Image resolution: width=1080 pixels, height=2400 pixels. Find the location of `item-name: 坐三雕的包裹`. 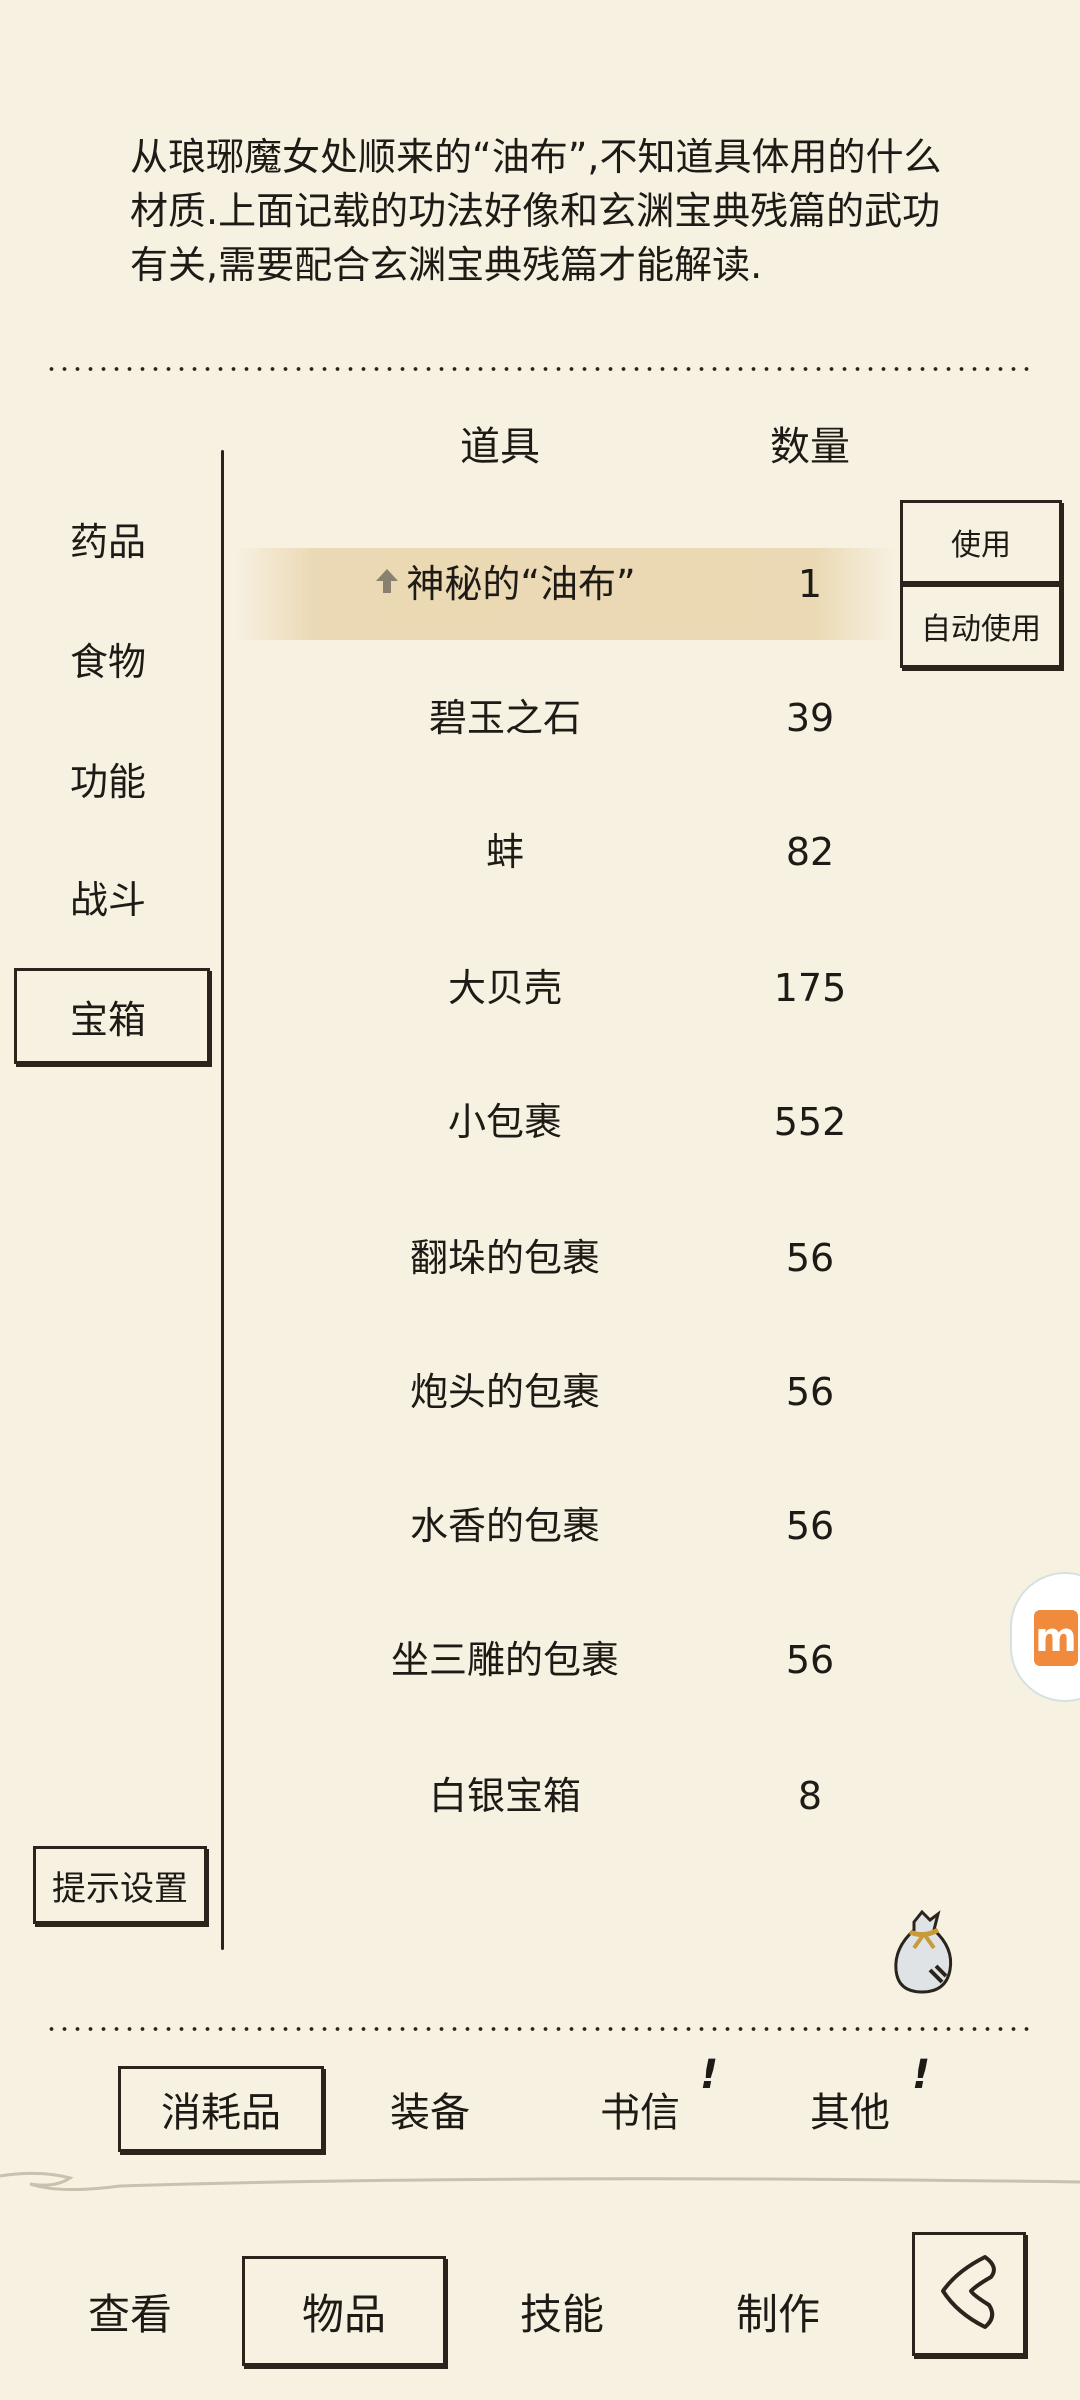

item-name: 坐三雕的包裹 is located at coordinates (504, 1660).